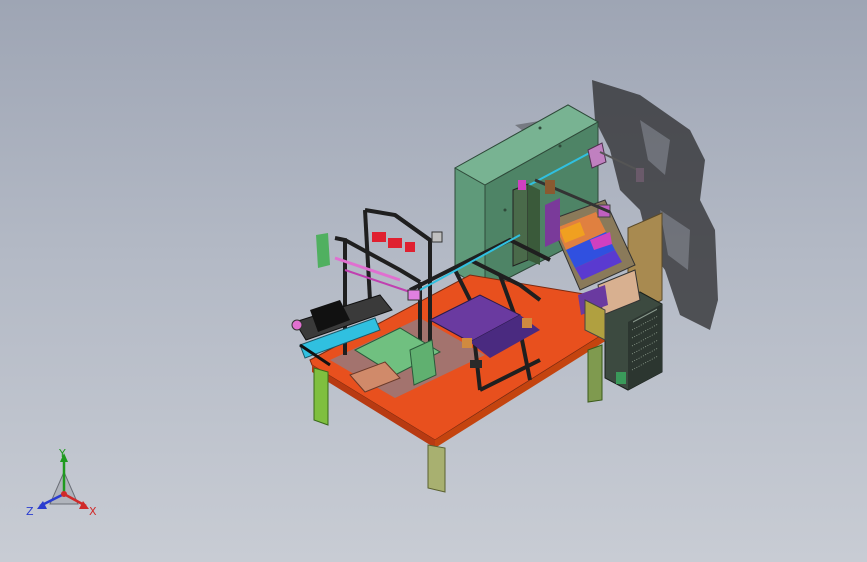 The height and width of the screenshot is (562, 867). Describe the element at coordinates (62, 453) in the screenshot. I see `y-axis-label: Y` at that location.